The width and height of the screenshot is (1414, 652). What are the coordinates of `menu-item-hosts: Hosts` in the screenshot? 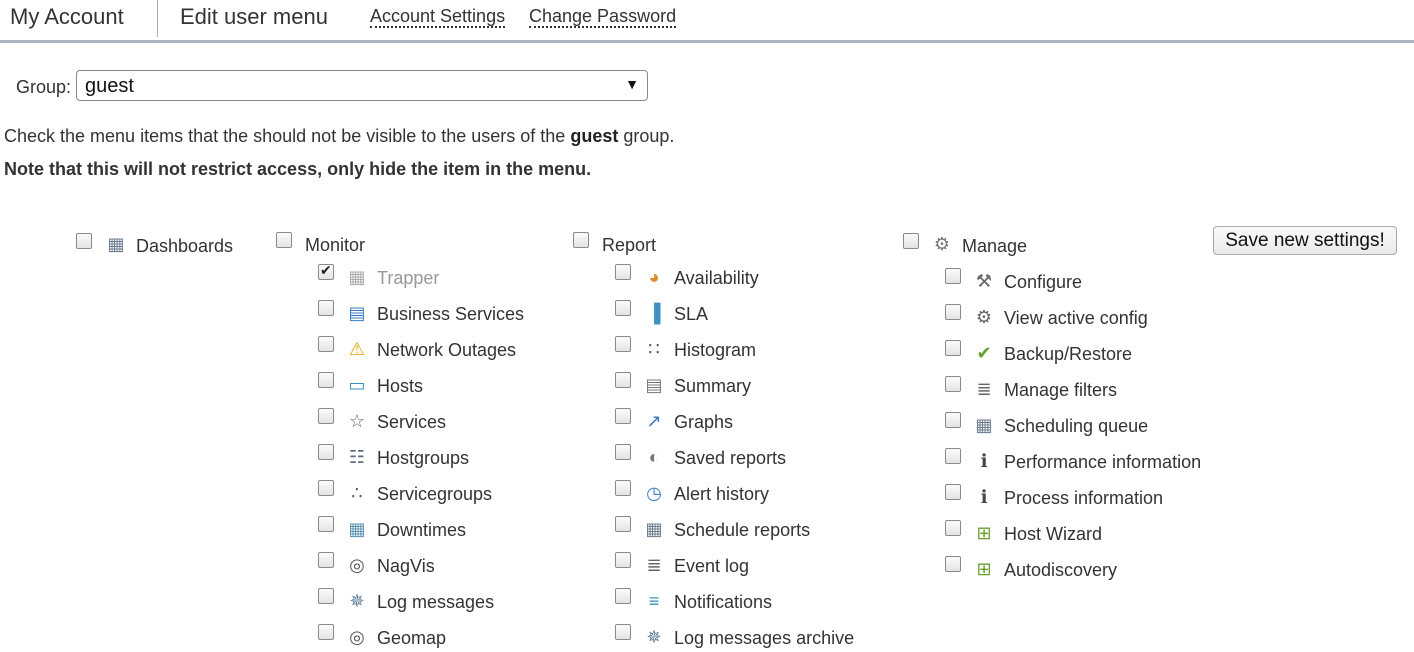 It's located at (400, 386).